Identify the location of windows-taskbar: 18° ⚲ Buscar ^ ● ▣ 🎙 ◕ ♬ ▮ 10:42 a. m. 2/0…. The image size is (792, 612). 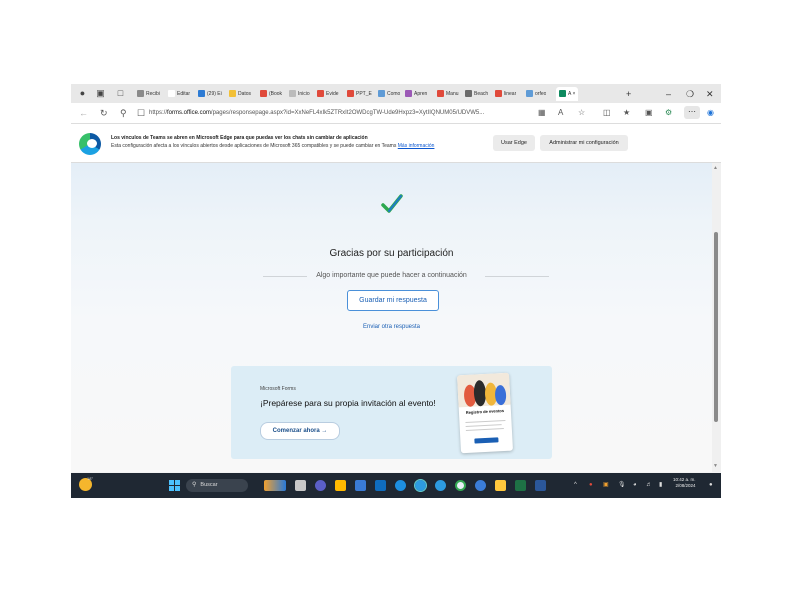
(396, 485).